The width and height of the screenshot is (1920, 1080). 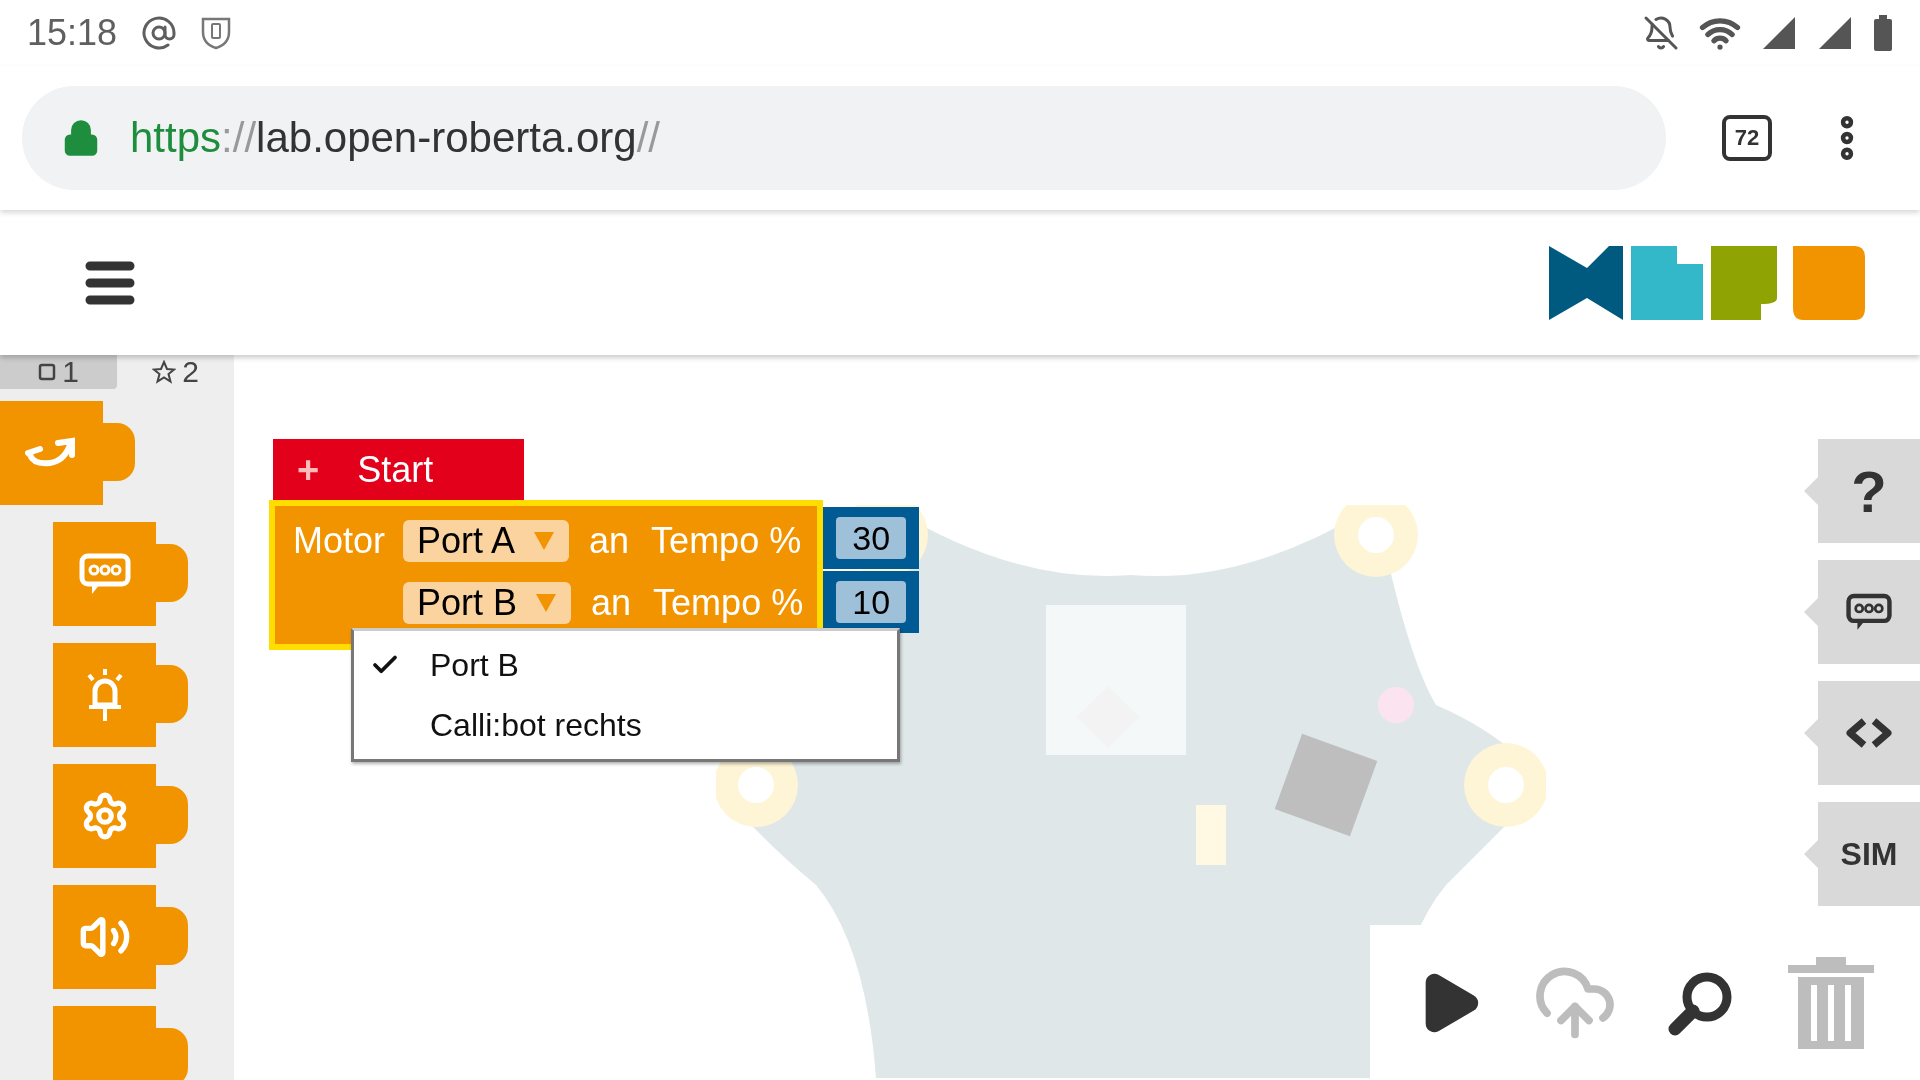 What do you see at coordinates (216, 33) in the screenshot?
I see `shield-icon` at bounding box center [216, 33].